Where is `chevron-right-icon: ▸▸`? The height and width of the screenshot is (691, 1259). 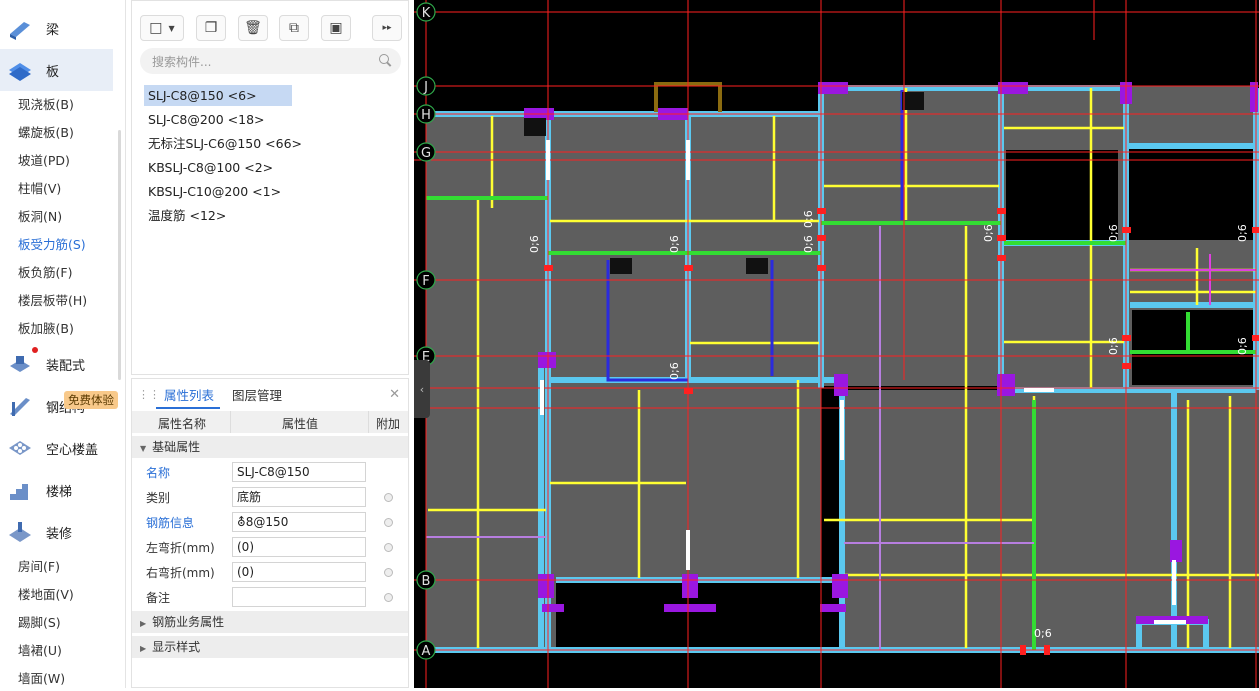 chevron-right-icon: ▸▸ is located at coordinates (387, 28).